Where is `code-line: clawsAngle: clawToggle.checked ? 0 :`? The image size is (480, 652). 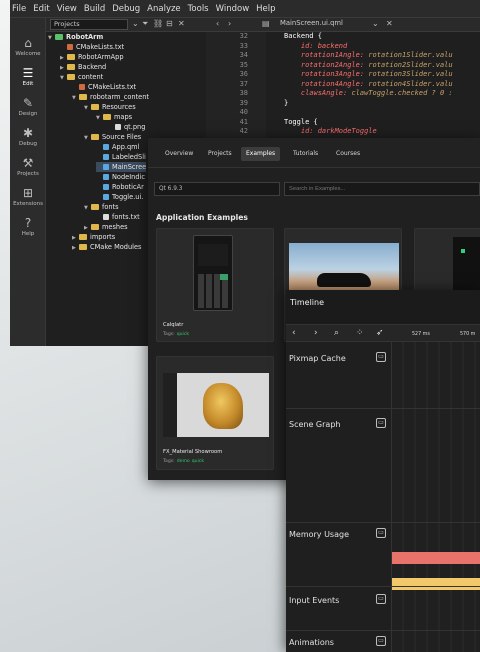
code-line: clawsAngle: clawToggle.checked ? 0 : is located at coordinates (370, 93).